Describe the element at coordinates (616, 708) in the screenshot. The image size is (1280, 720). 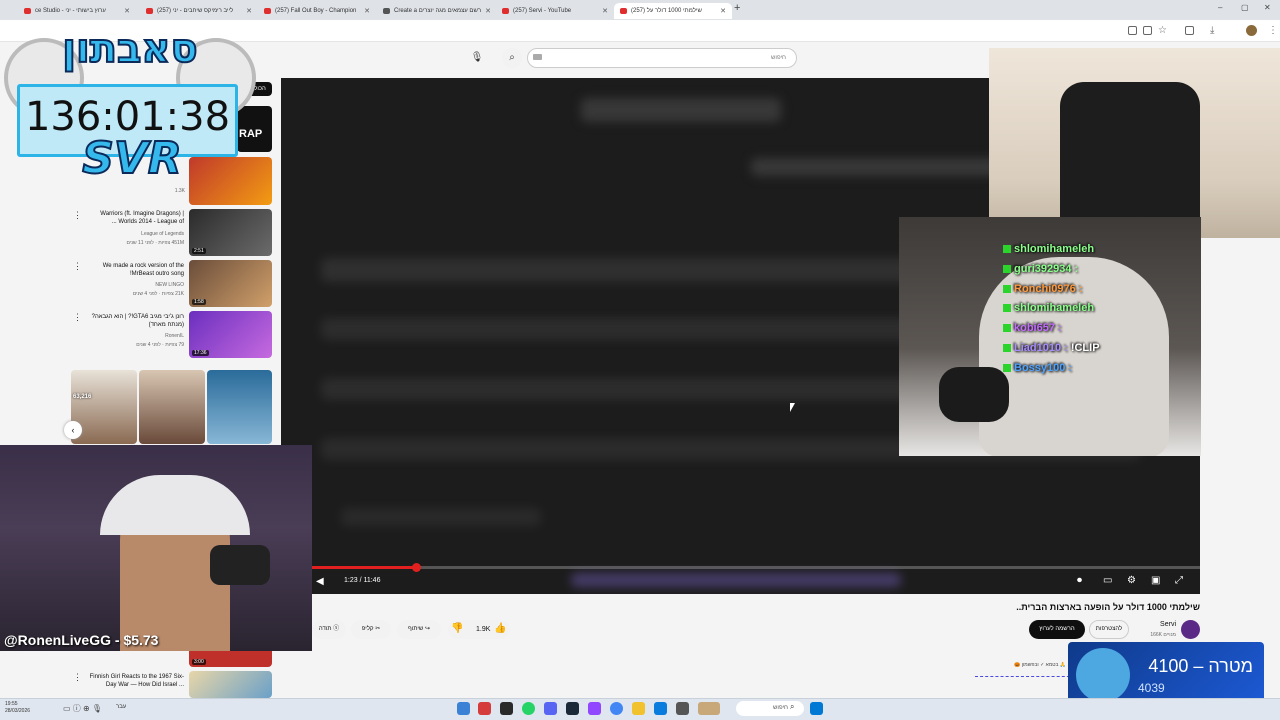
I see `chrome-icon` at that location.